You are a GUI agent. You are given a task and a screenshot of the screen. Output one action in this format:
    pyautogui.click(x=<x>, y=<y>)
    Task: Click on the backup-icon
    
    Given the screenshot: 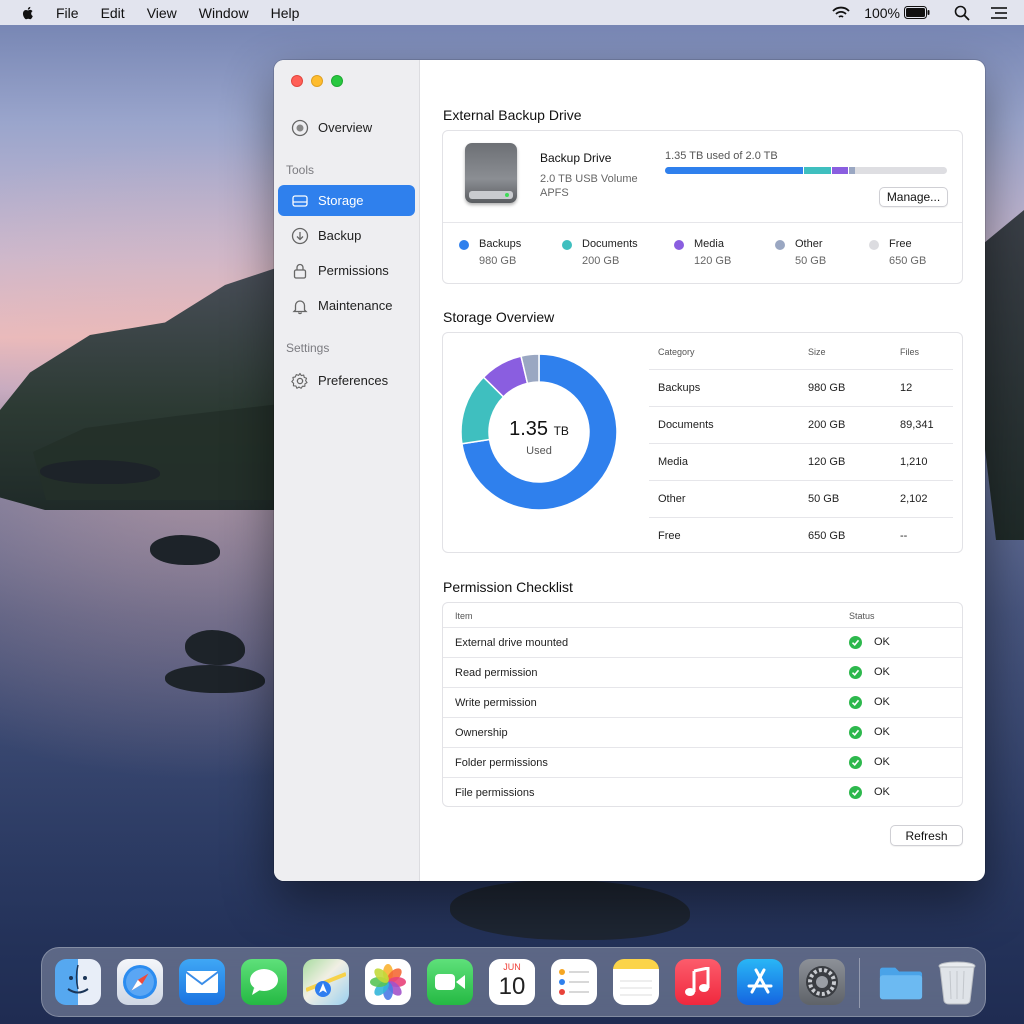 What is the action you would take?
    pyautogui.click(x=300, y=236)
    